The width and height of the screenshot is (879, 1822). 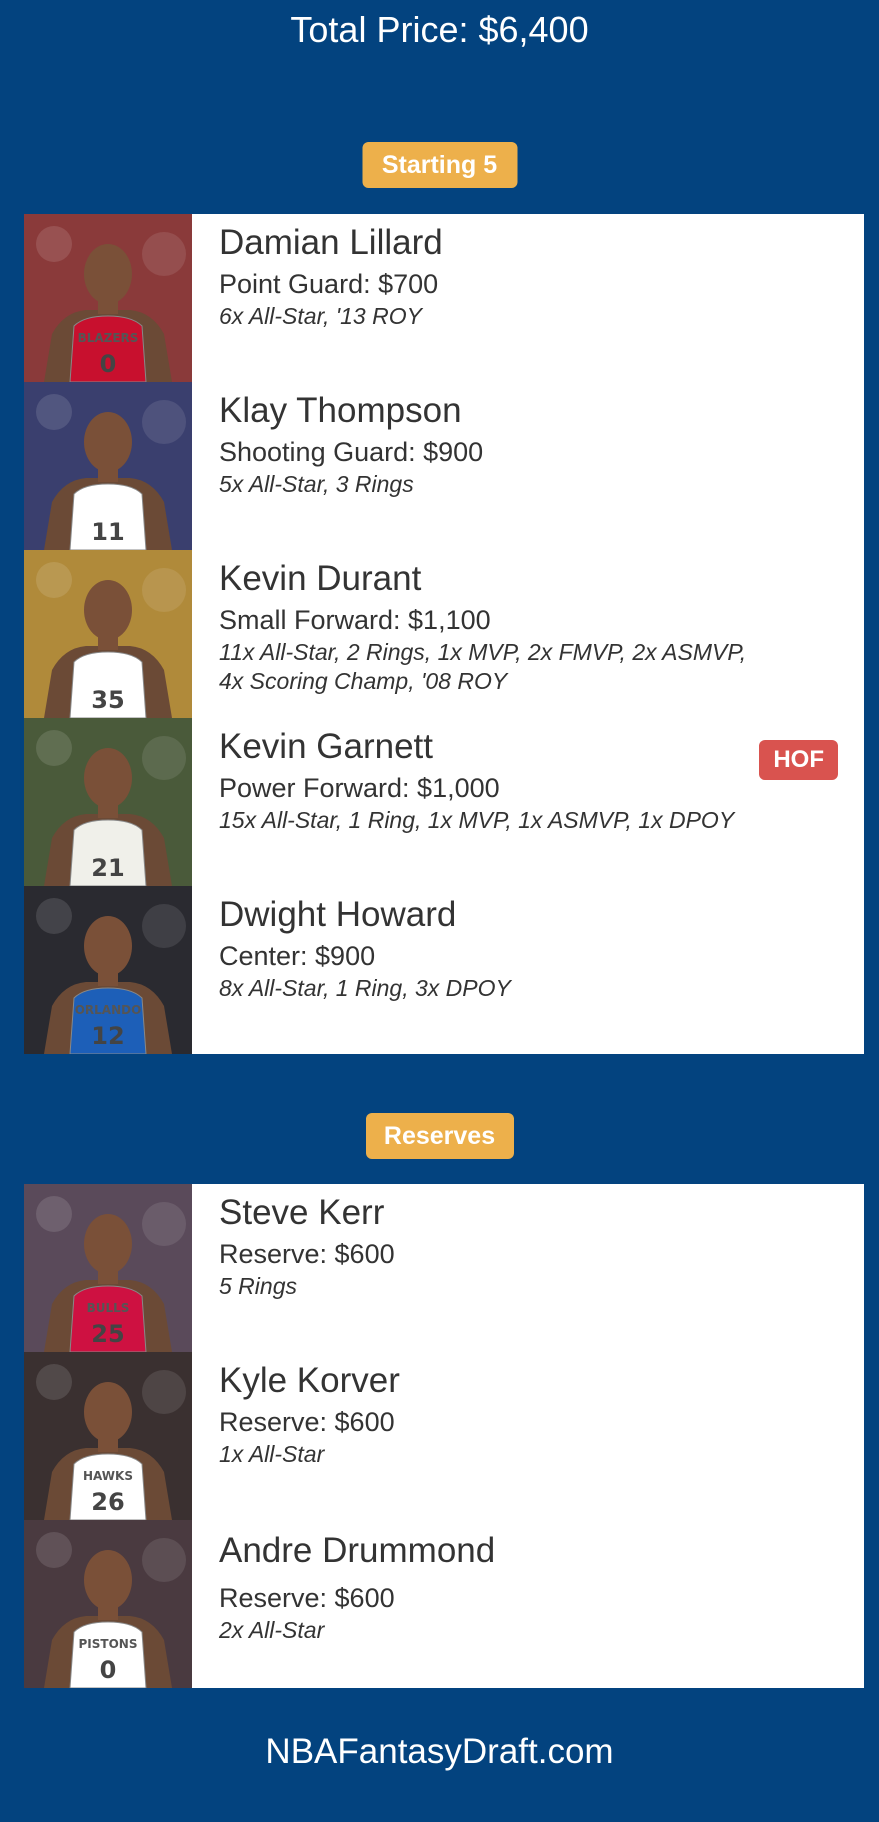 I want to click on starting-five-badge: Starting 5, so click(x=439, y=165).